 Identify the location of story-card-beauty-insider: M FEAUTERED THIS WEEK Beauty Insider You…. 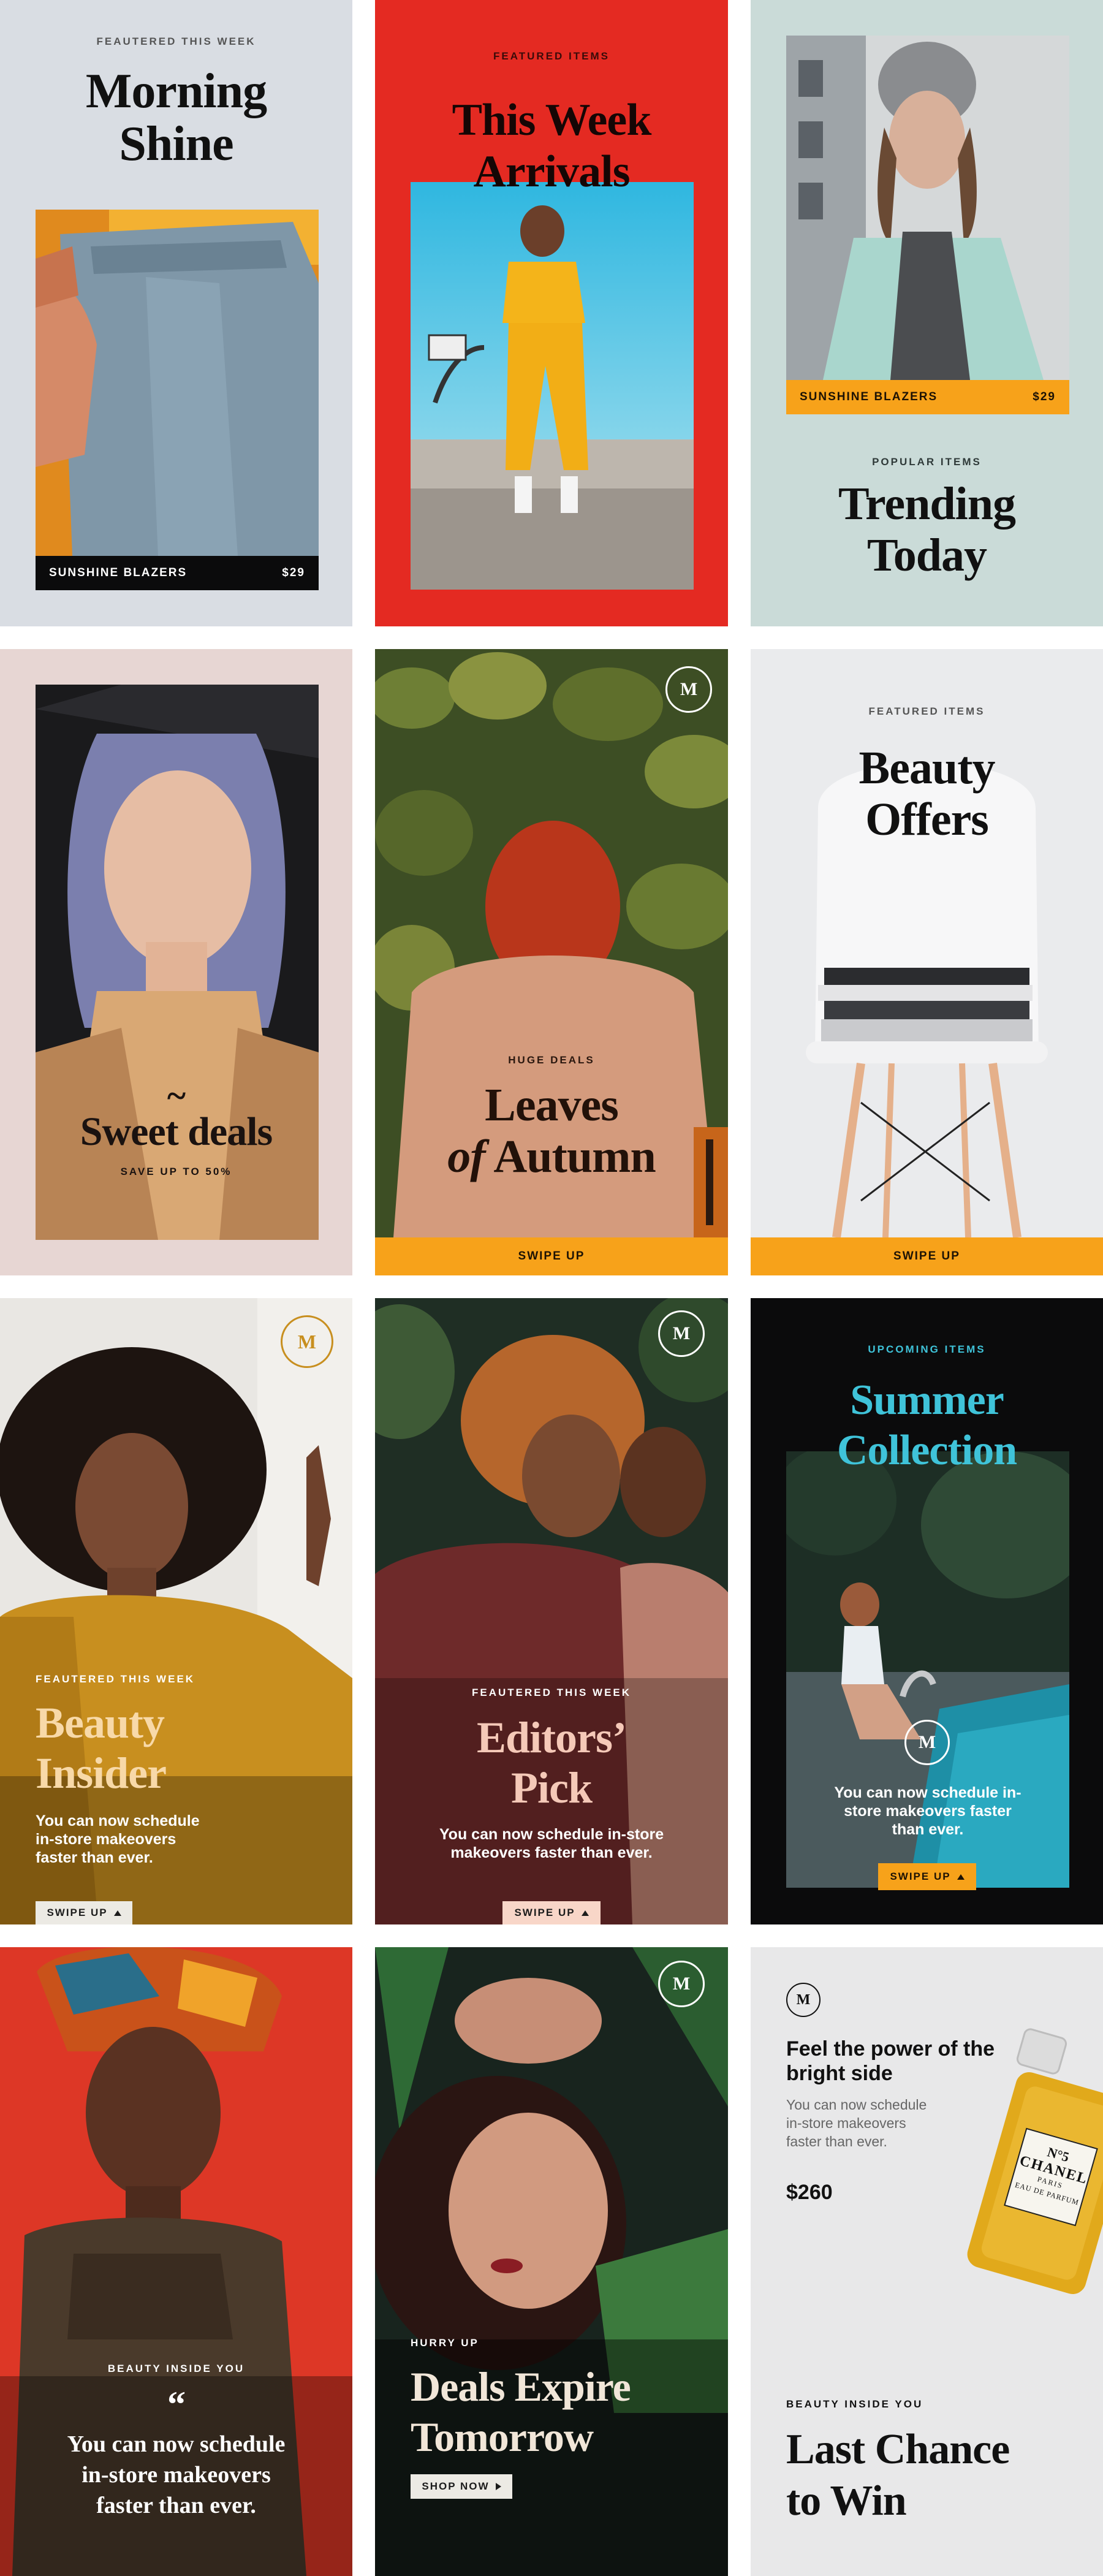
(176, 1611).